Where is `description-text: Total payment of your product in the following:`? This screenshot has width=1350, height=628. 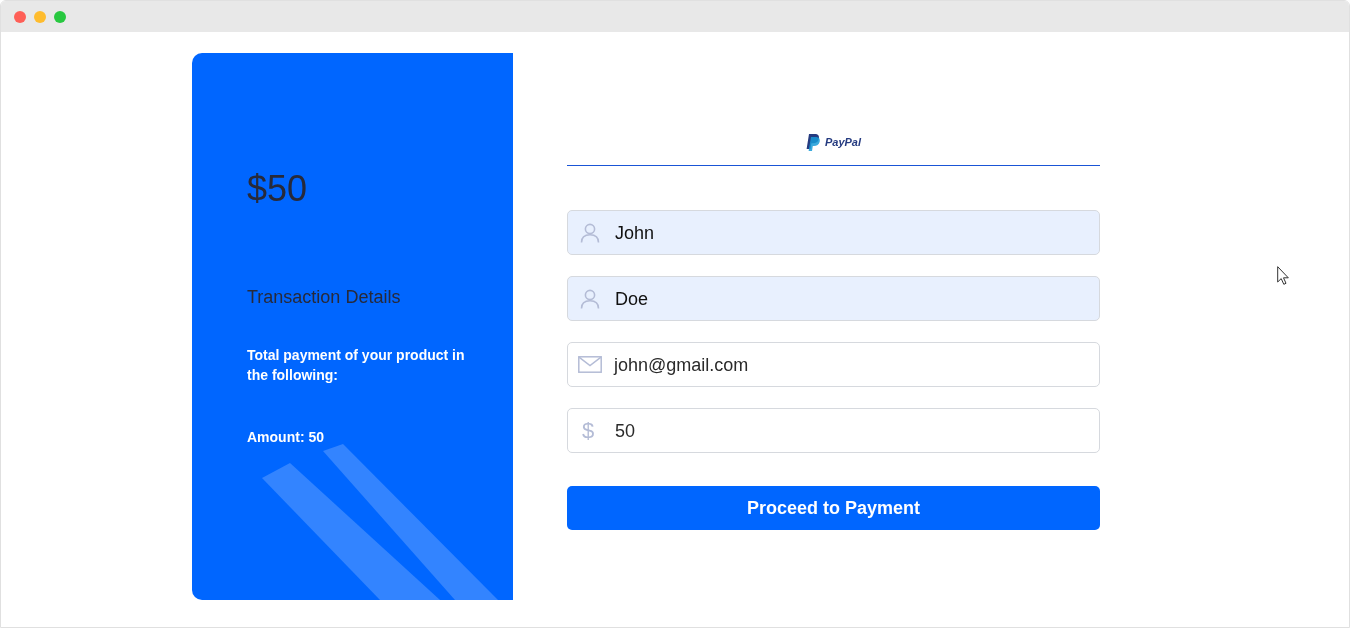
description-text: Total payment of your product in the following: is located at coordinates (356, 365).